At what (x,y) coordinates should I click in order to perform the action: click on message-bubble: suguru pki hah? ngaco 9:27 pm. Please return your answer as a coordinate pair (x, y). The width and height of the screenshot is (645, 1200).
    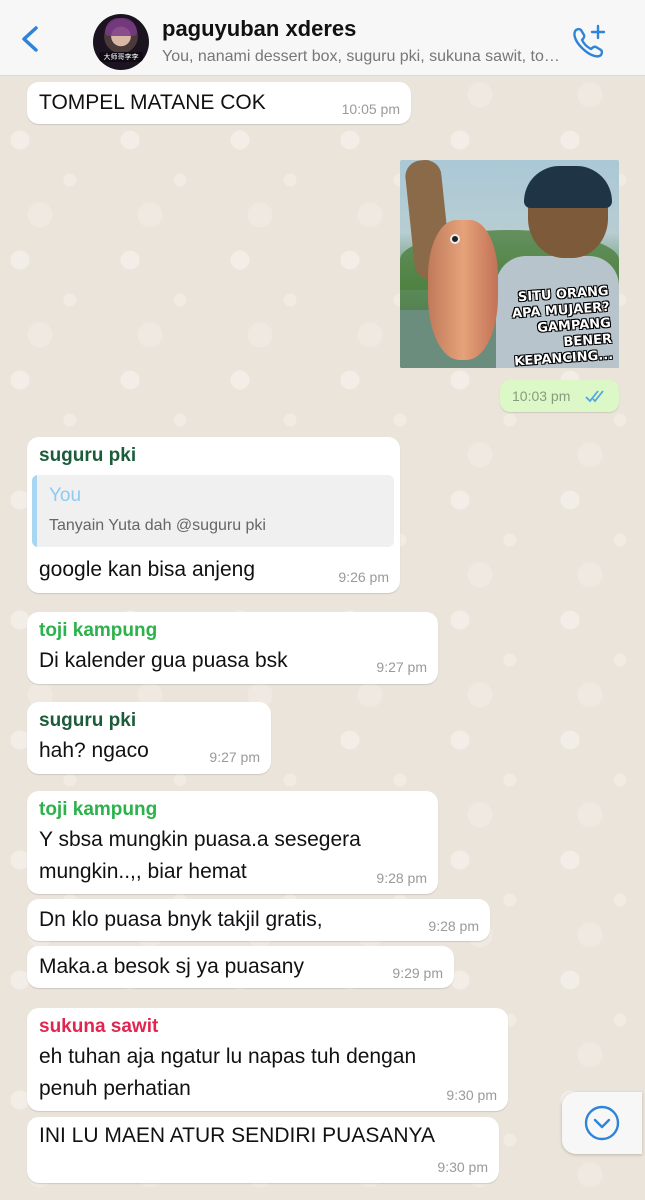
    Looking at the image, I should click on (149, 738).